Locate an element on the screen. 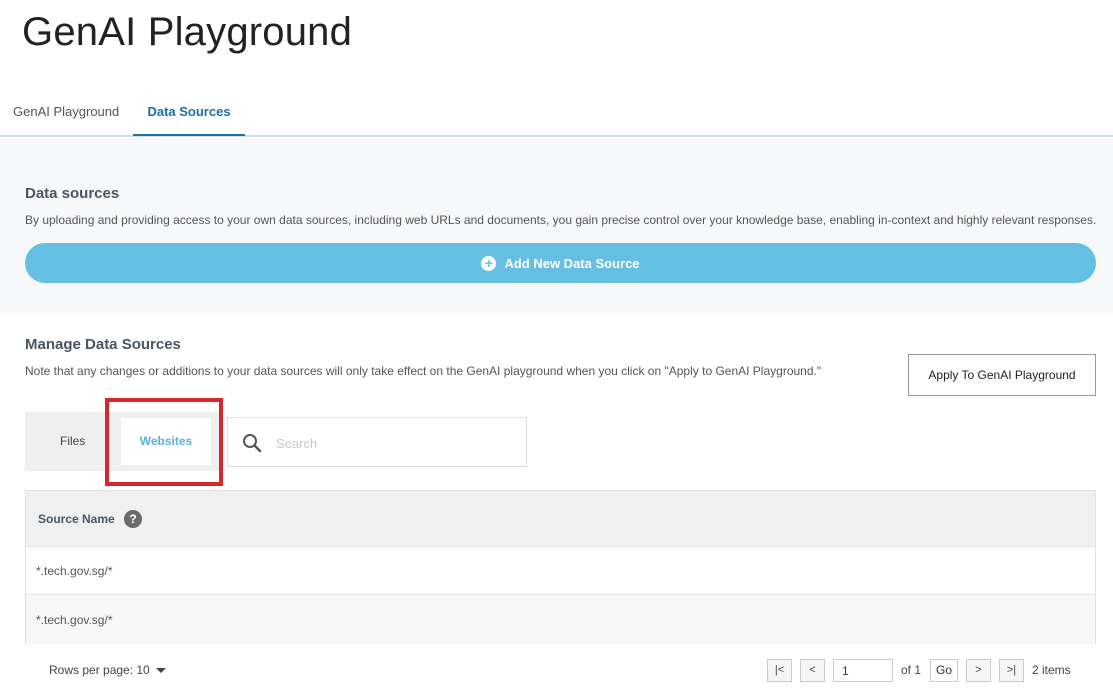  page-number-input is located at coordinates (863, 670).